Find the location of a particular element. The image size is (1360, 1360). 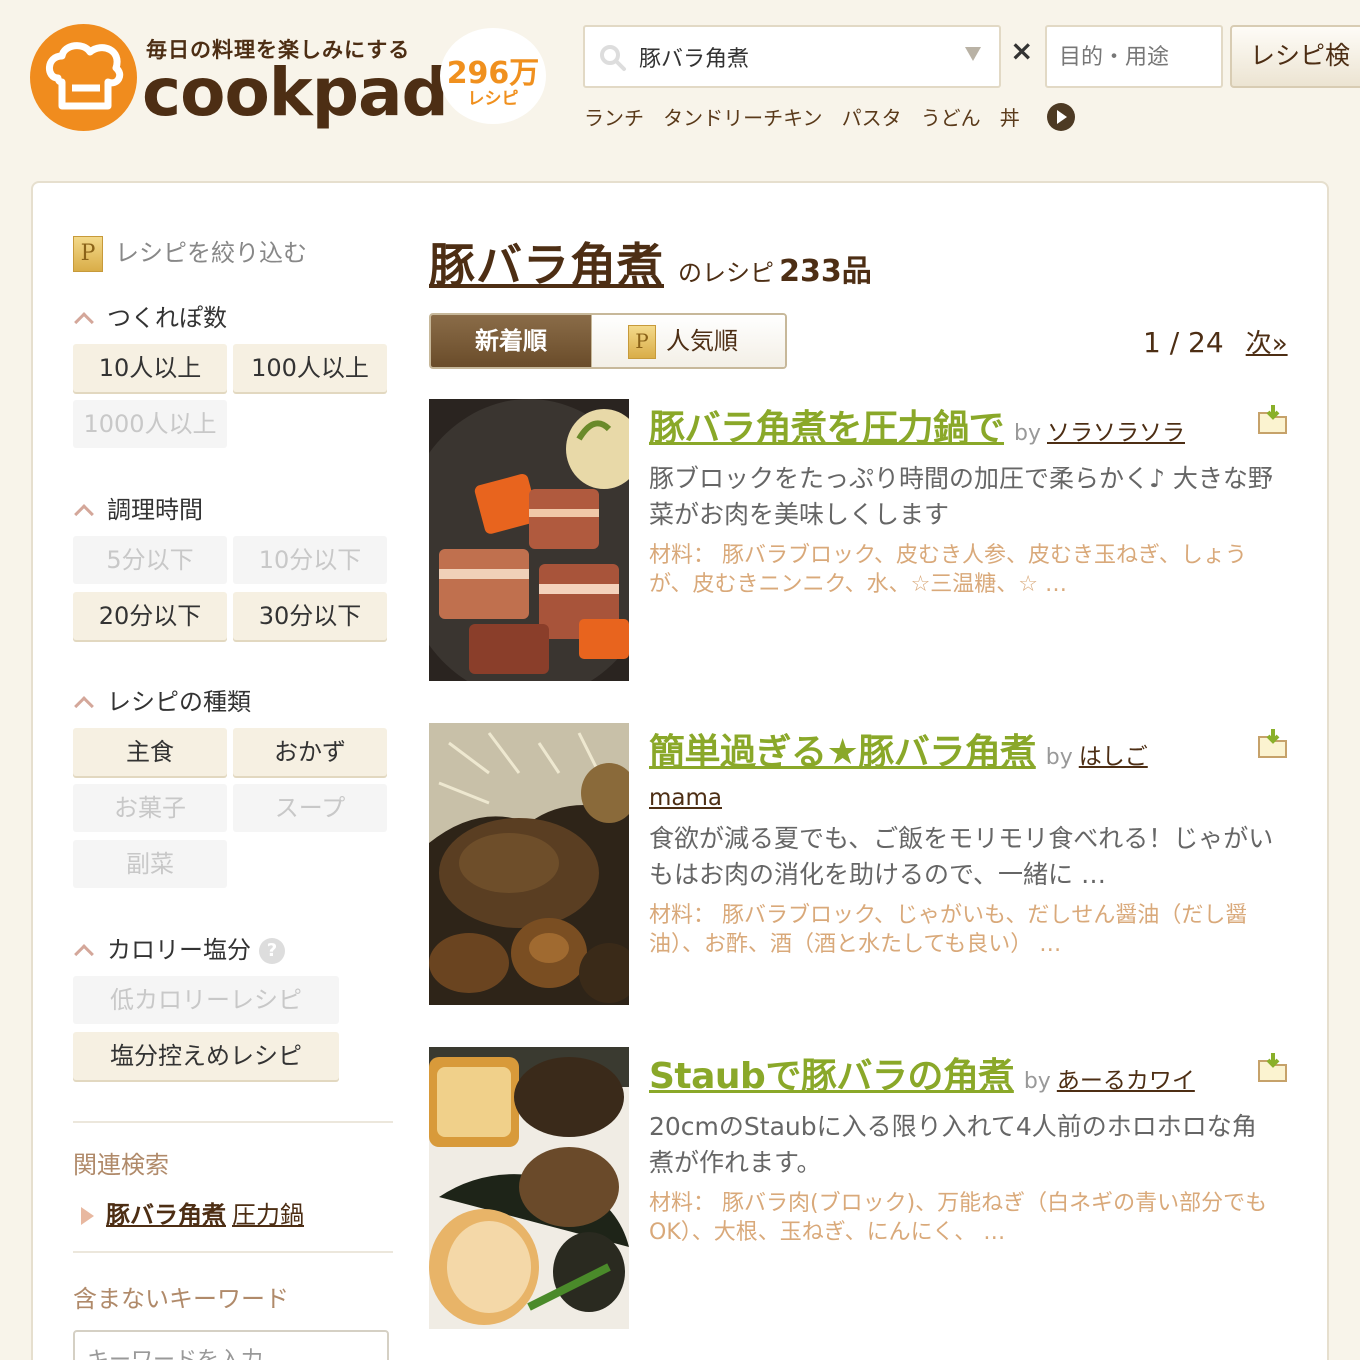

facet-heading-calorie-salt: カロリー塩分? is located at coordinates (179, 947).